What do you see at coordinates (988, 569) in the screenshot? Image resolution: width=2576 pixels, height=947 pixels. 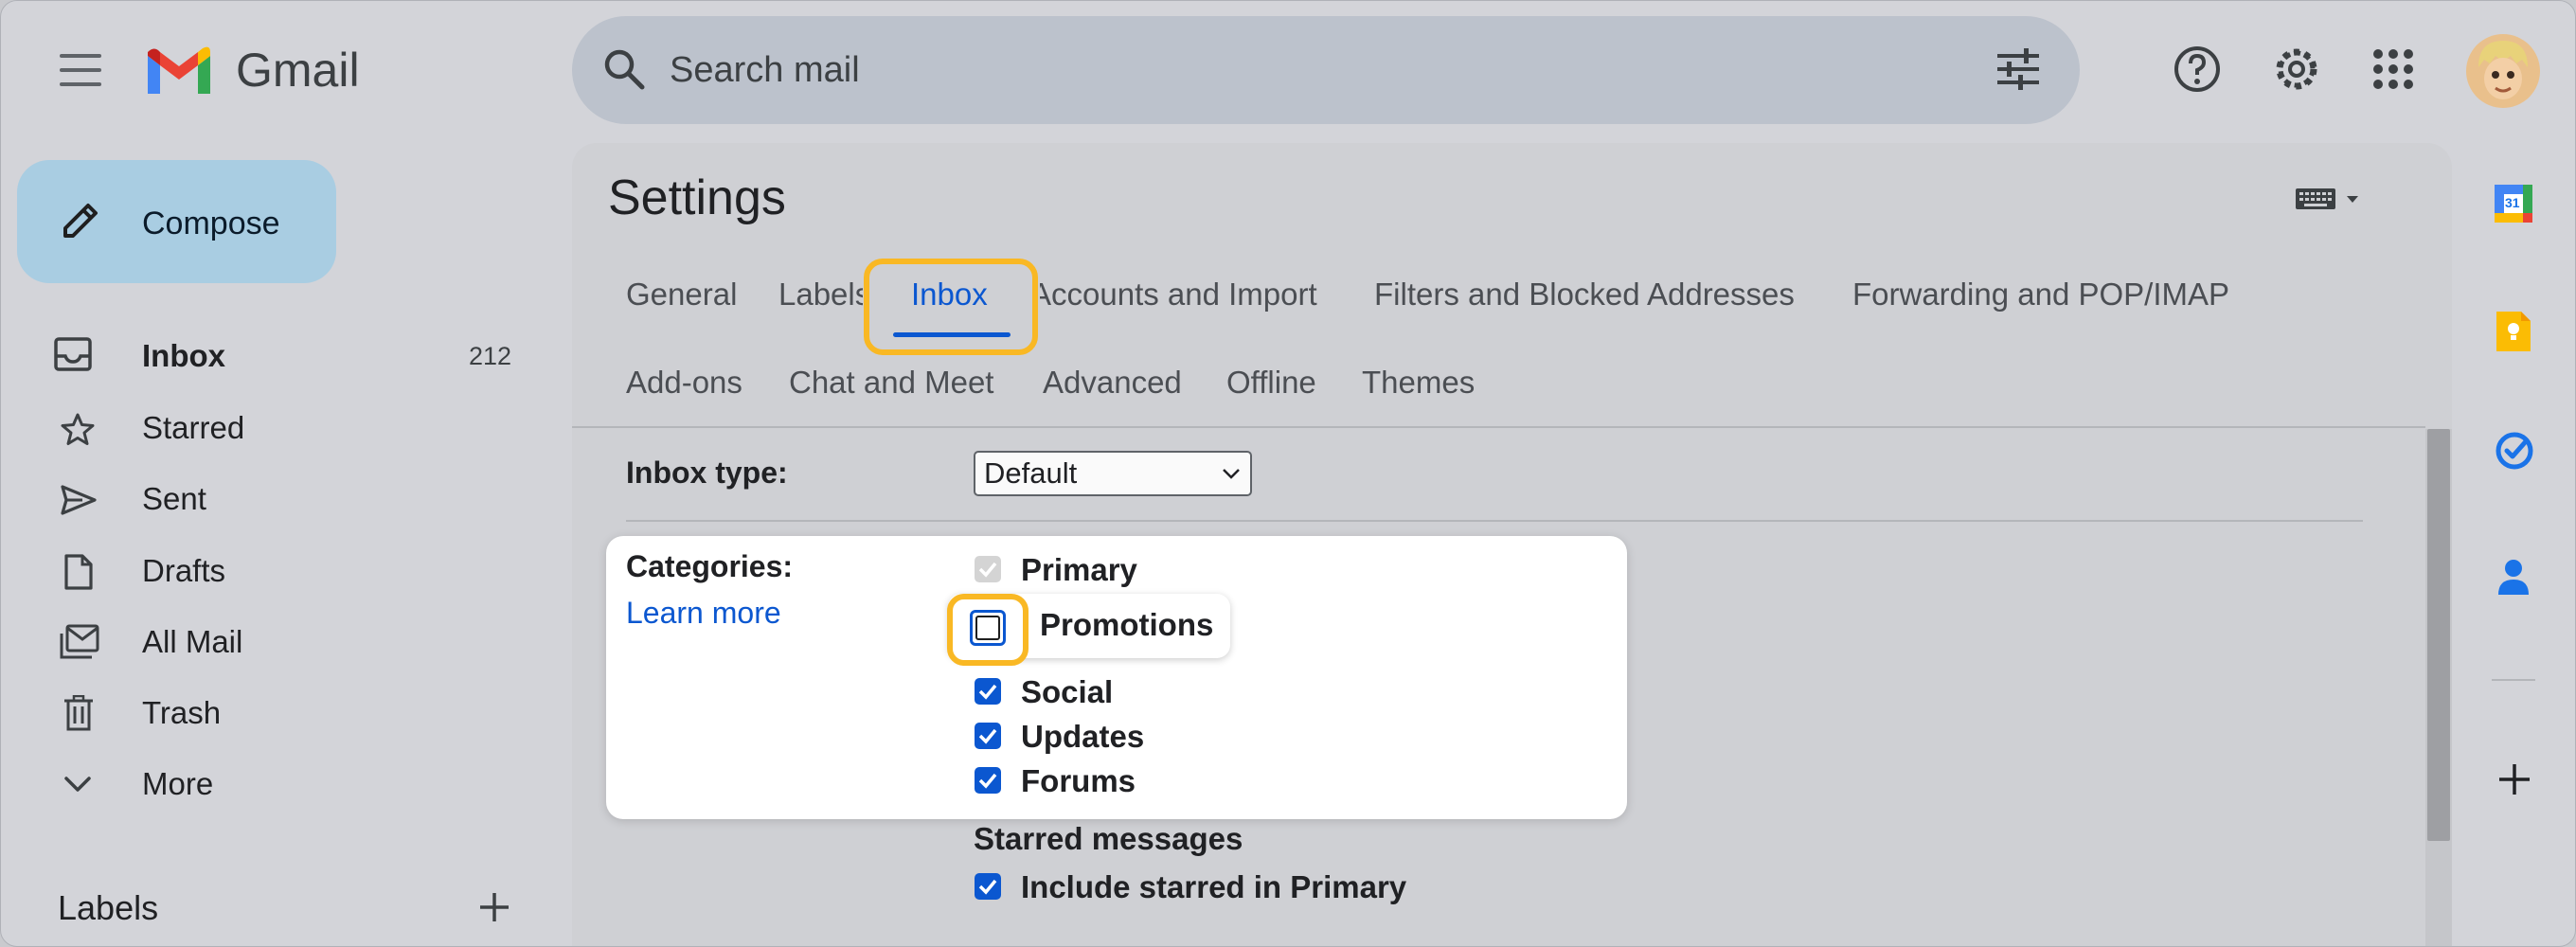 I see `primary-checkbox` at bounding box center [988, 569].